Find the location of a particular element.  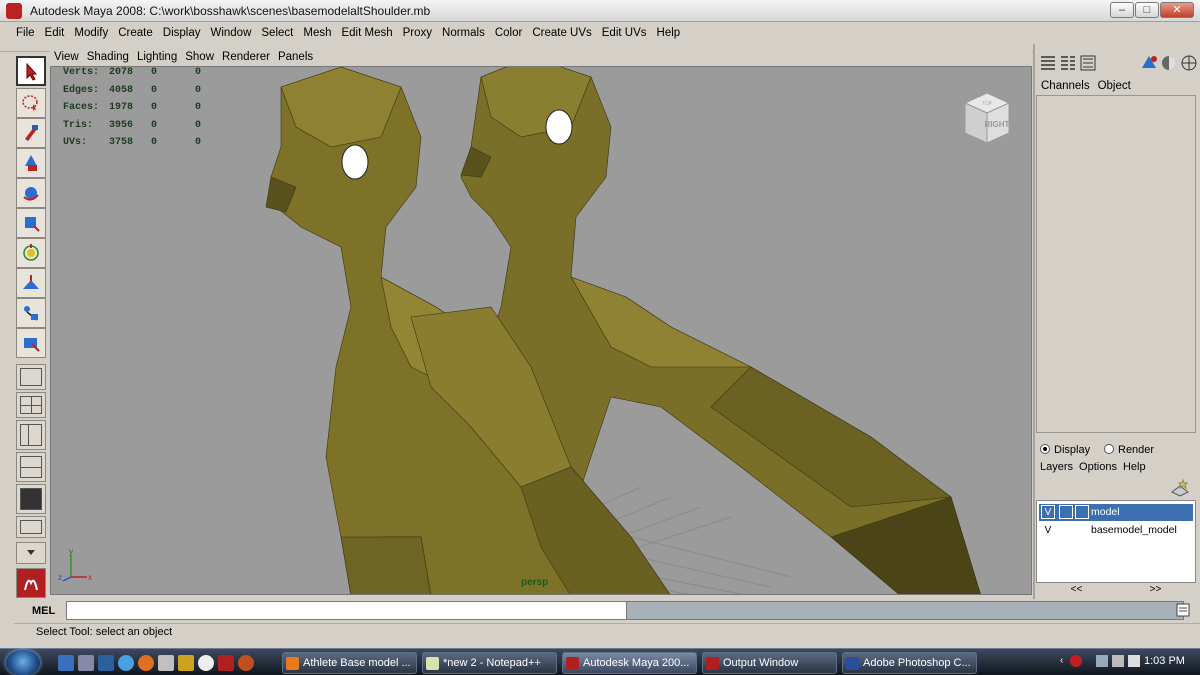

maya-quicklaunch-icon is located at coordinates (226, 663).